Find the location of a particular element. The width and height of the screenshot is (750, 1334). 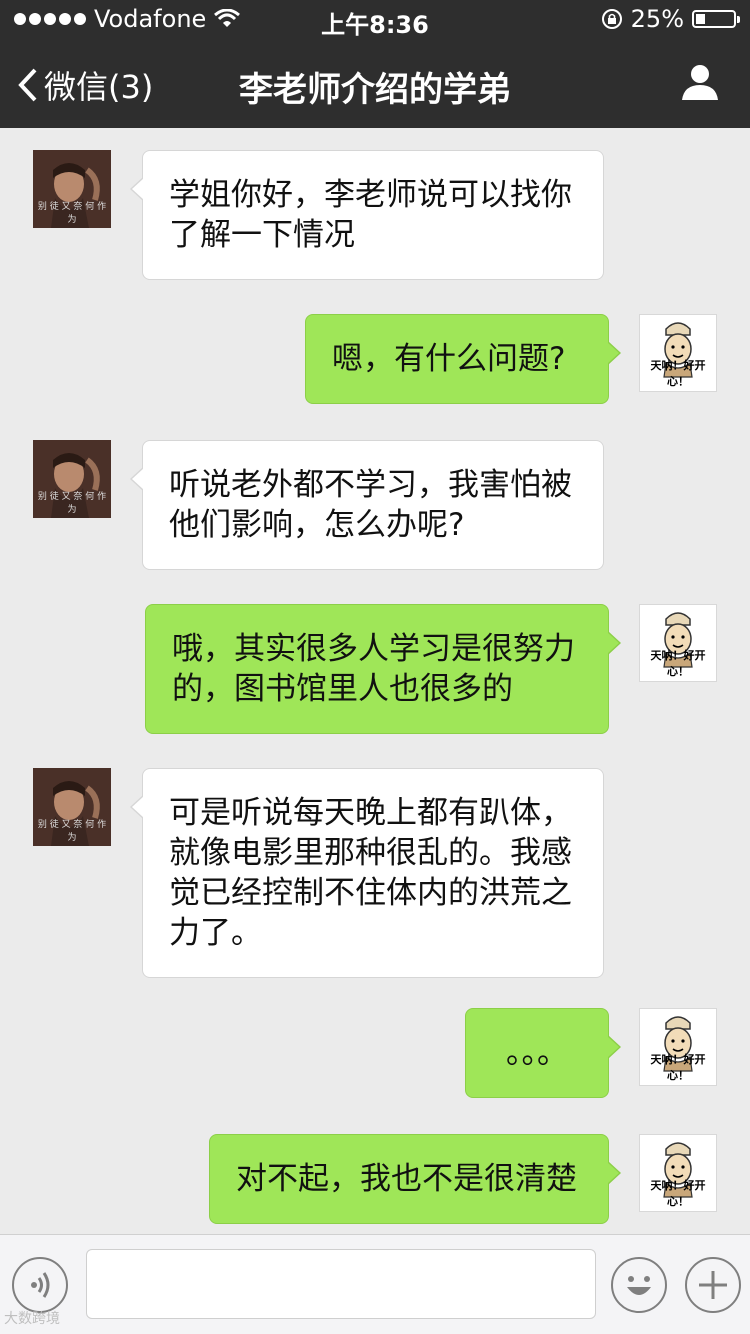

message-input is located at coordinates (341, 1284).